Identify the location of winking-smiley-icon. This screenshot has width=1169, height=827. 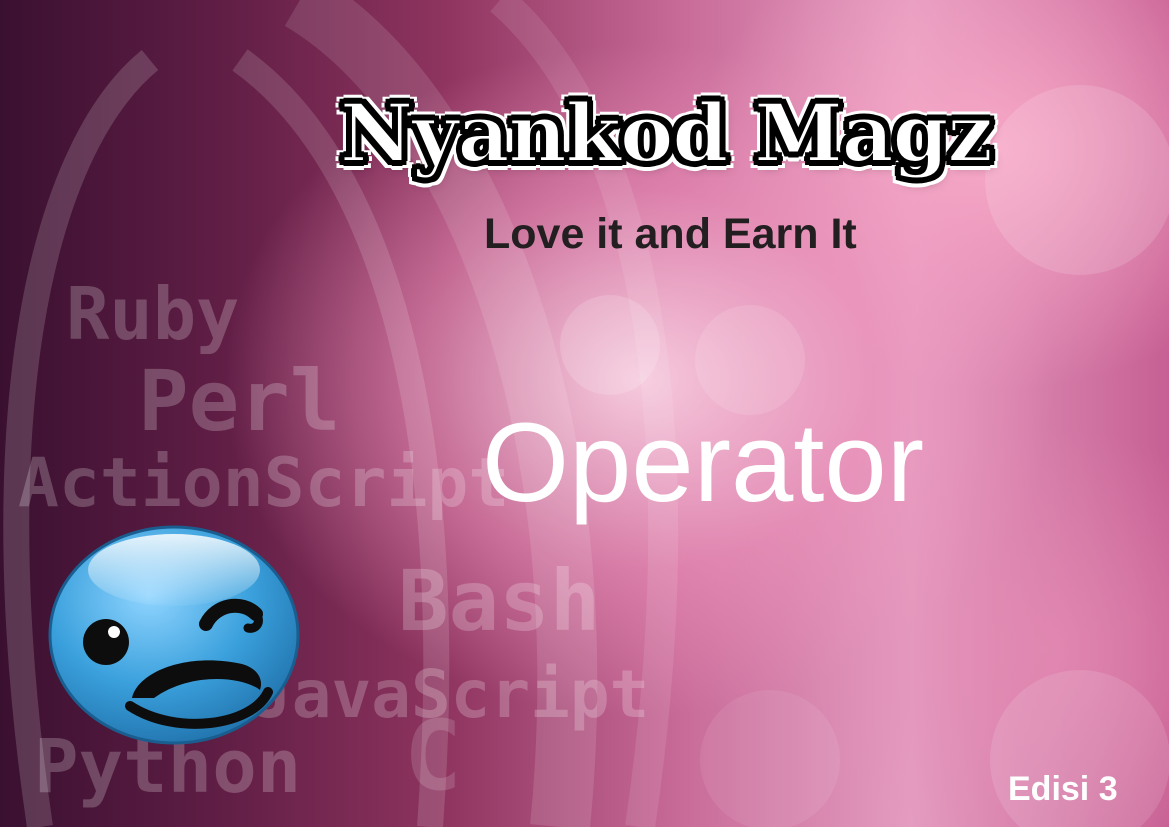
(174, 635).